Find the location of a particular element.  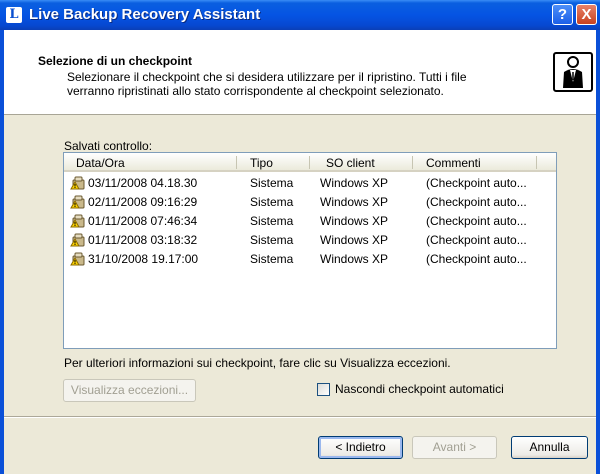

checkpoint-list-label: Salvati controllo: is located at coordinates (108, 146).